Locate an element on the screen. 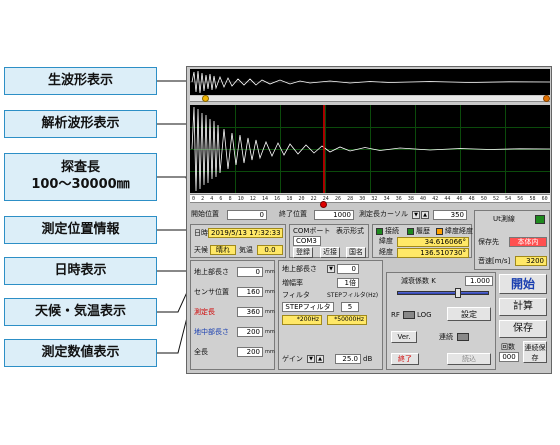 Image resolution: width=560 pixels, height=445 pixels. datetime-weather-panel: 日時 2019/5/13 17:32:33 天候 晴れ 気温 0.0 is located at coordinates (238, 241).